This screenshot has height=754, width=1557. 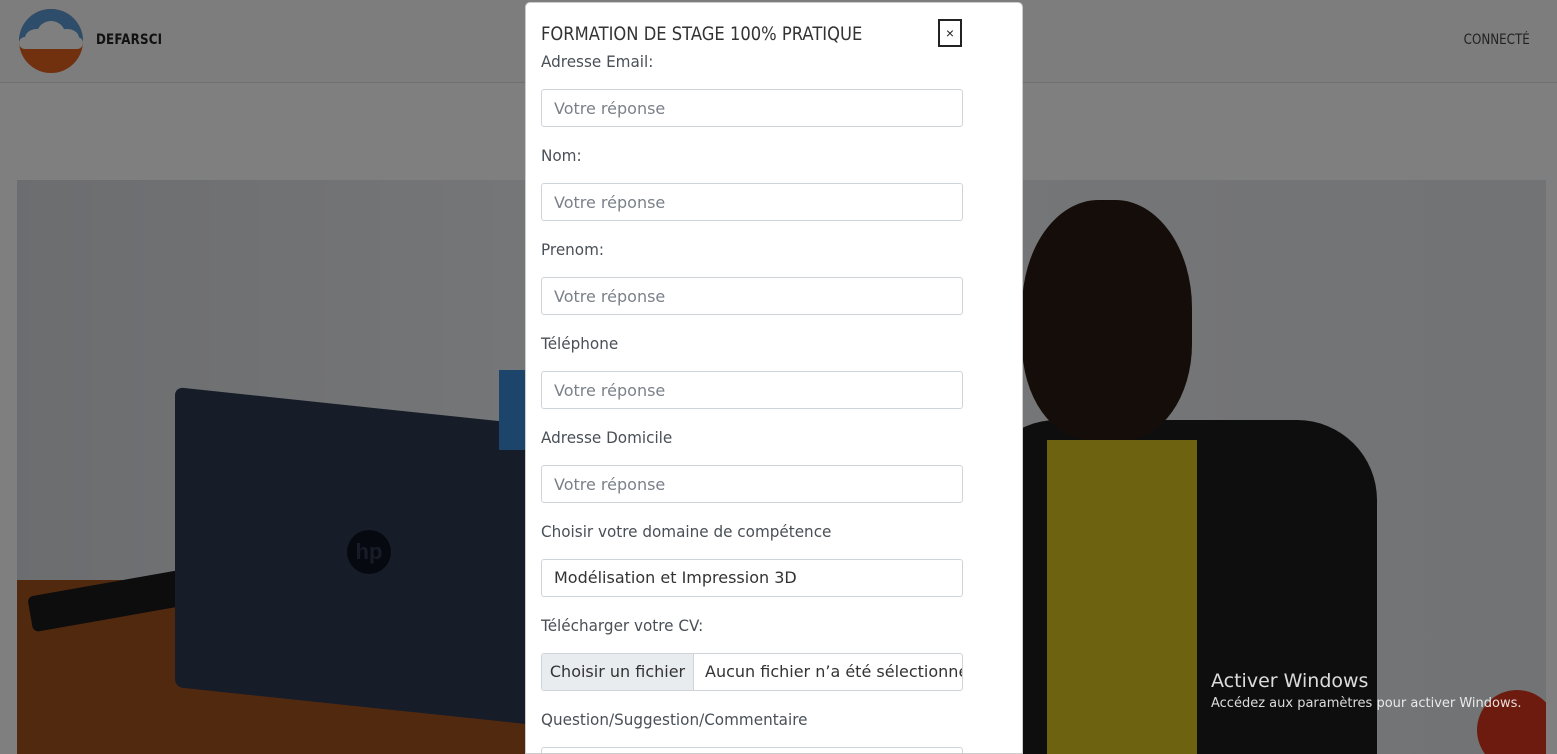 I want to click on cv-label: Télécharger votre CV:, so click(x=622, y=625).